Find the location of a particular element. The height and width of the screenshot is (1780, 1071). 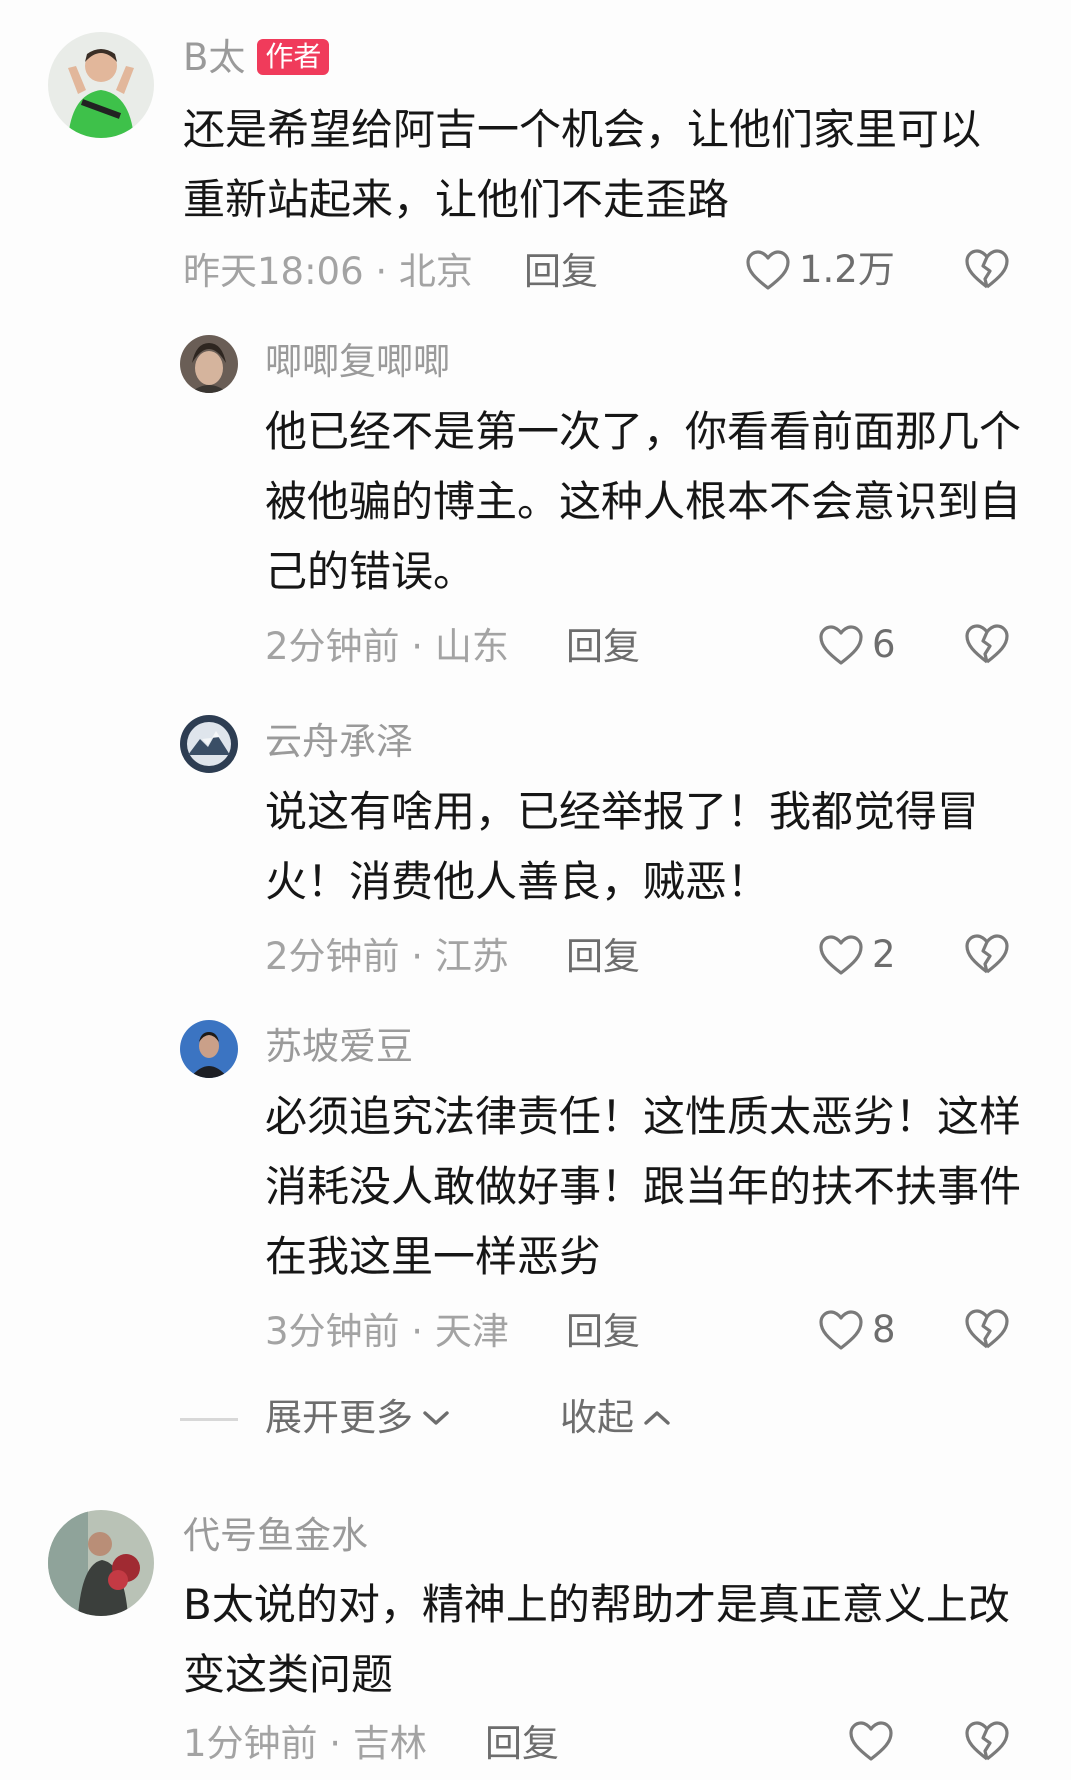

like-count: 2 is located at coordinates (884, 954).